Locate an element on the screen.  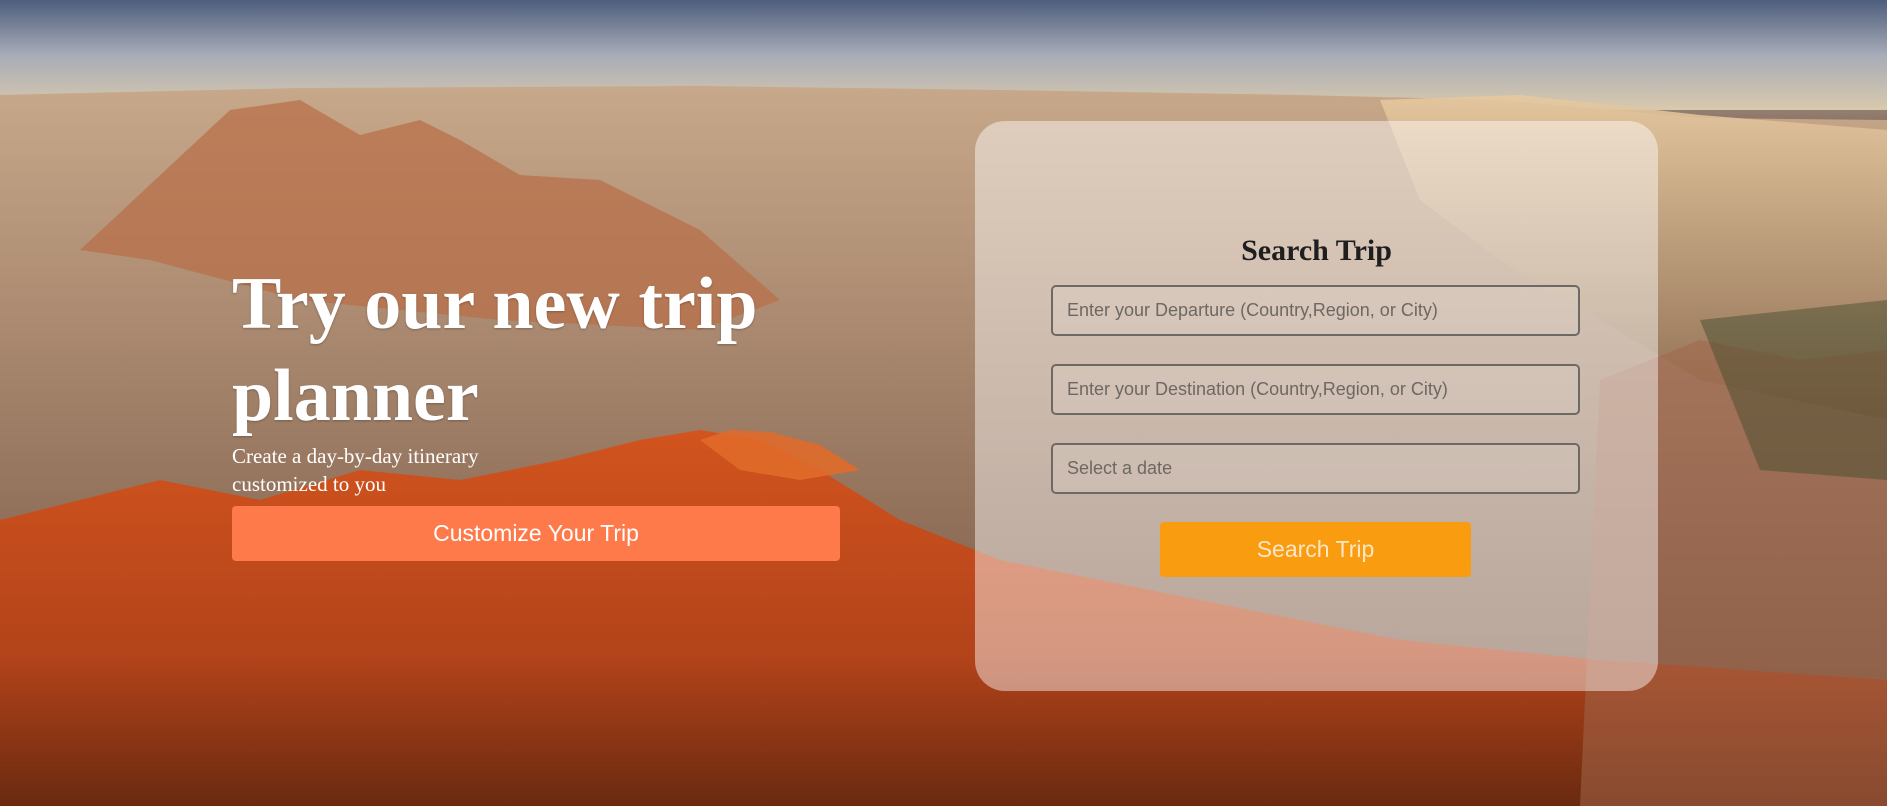
departure-input is located at coordinates (1315, 310).